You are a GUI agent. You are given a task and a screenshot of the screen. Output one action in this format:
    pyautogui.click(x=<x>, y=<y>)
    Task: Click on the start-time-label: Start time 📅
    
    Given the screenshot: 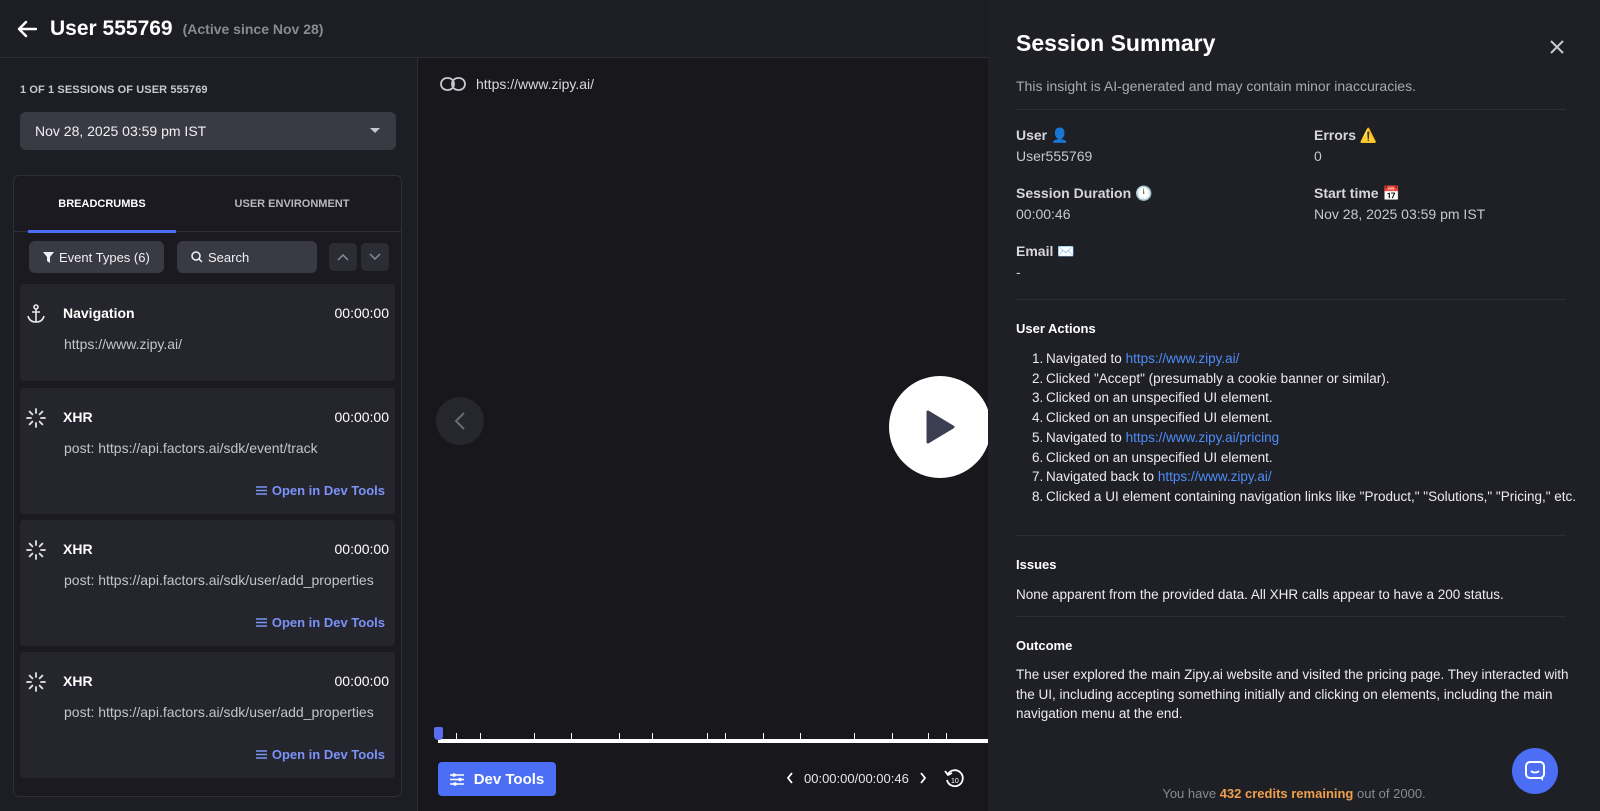 What is the action you would take?
    pyautogui.click(x=1357, y=193)
    